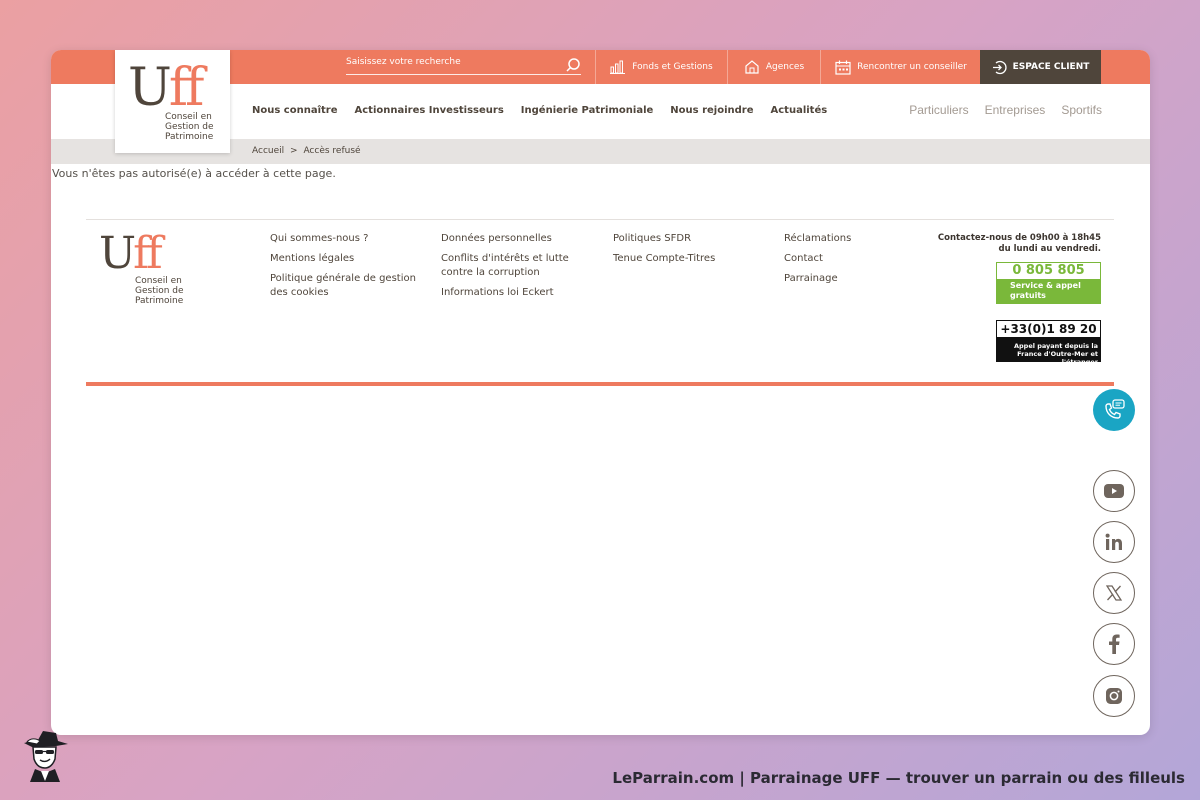  What do you see at coordinates (189, 137) in the screenshot?
I see `logo-caption-line3: Patrimoine` at bounding box center [189, 137].